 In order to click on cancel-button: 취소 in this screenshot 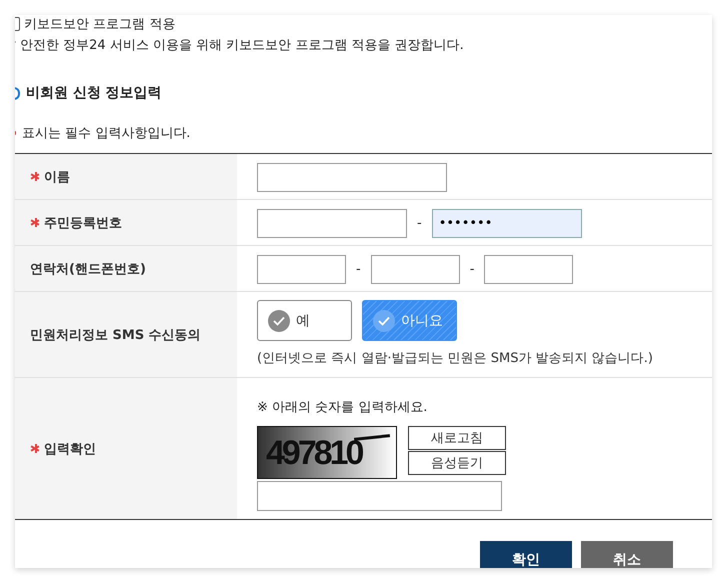, I will do `click(627, 554)`.